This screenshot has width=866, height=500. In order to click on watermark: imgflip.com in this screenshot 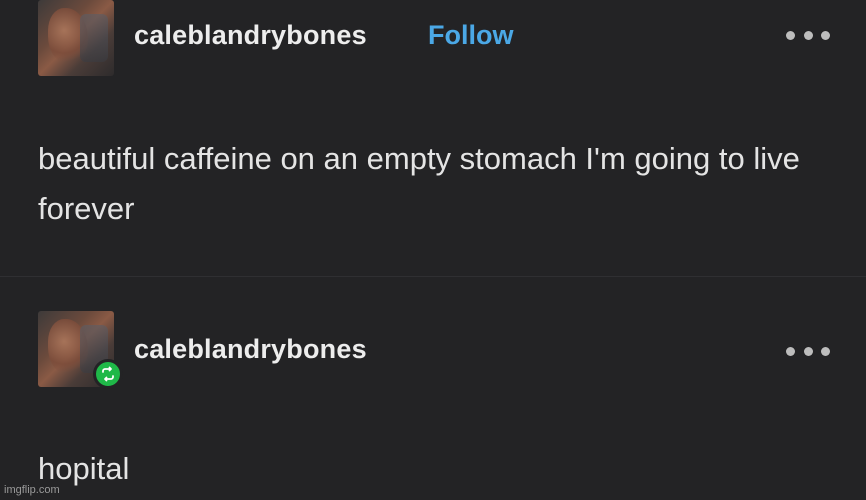, I will do `click(32, 490)`.